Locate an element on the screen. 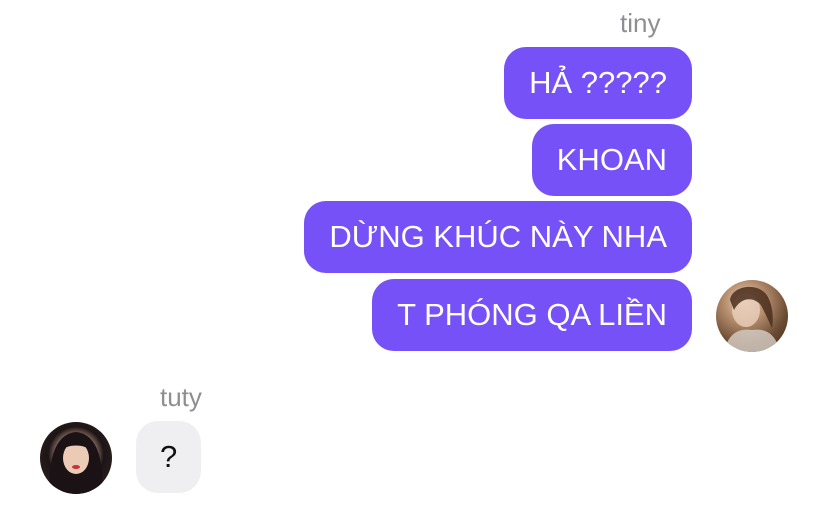  message-bubble-outgoing: HẢ ????? is located at coordinates (598, 83).